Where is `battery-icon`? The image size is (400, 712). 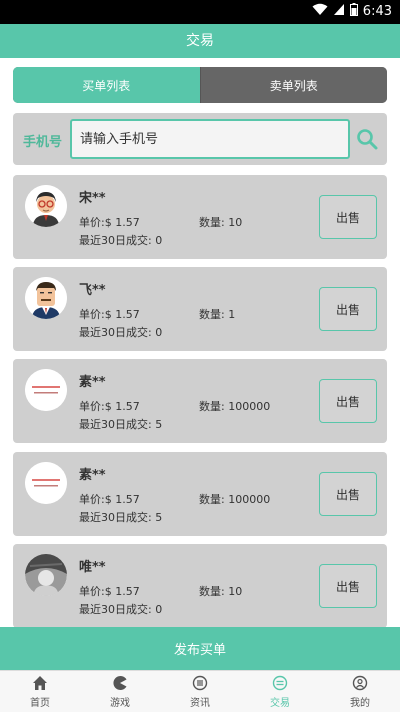
battery-icon is located at coordinates (353, 11).